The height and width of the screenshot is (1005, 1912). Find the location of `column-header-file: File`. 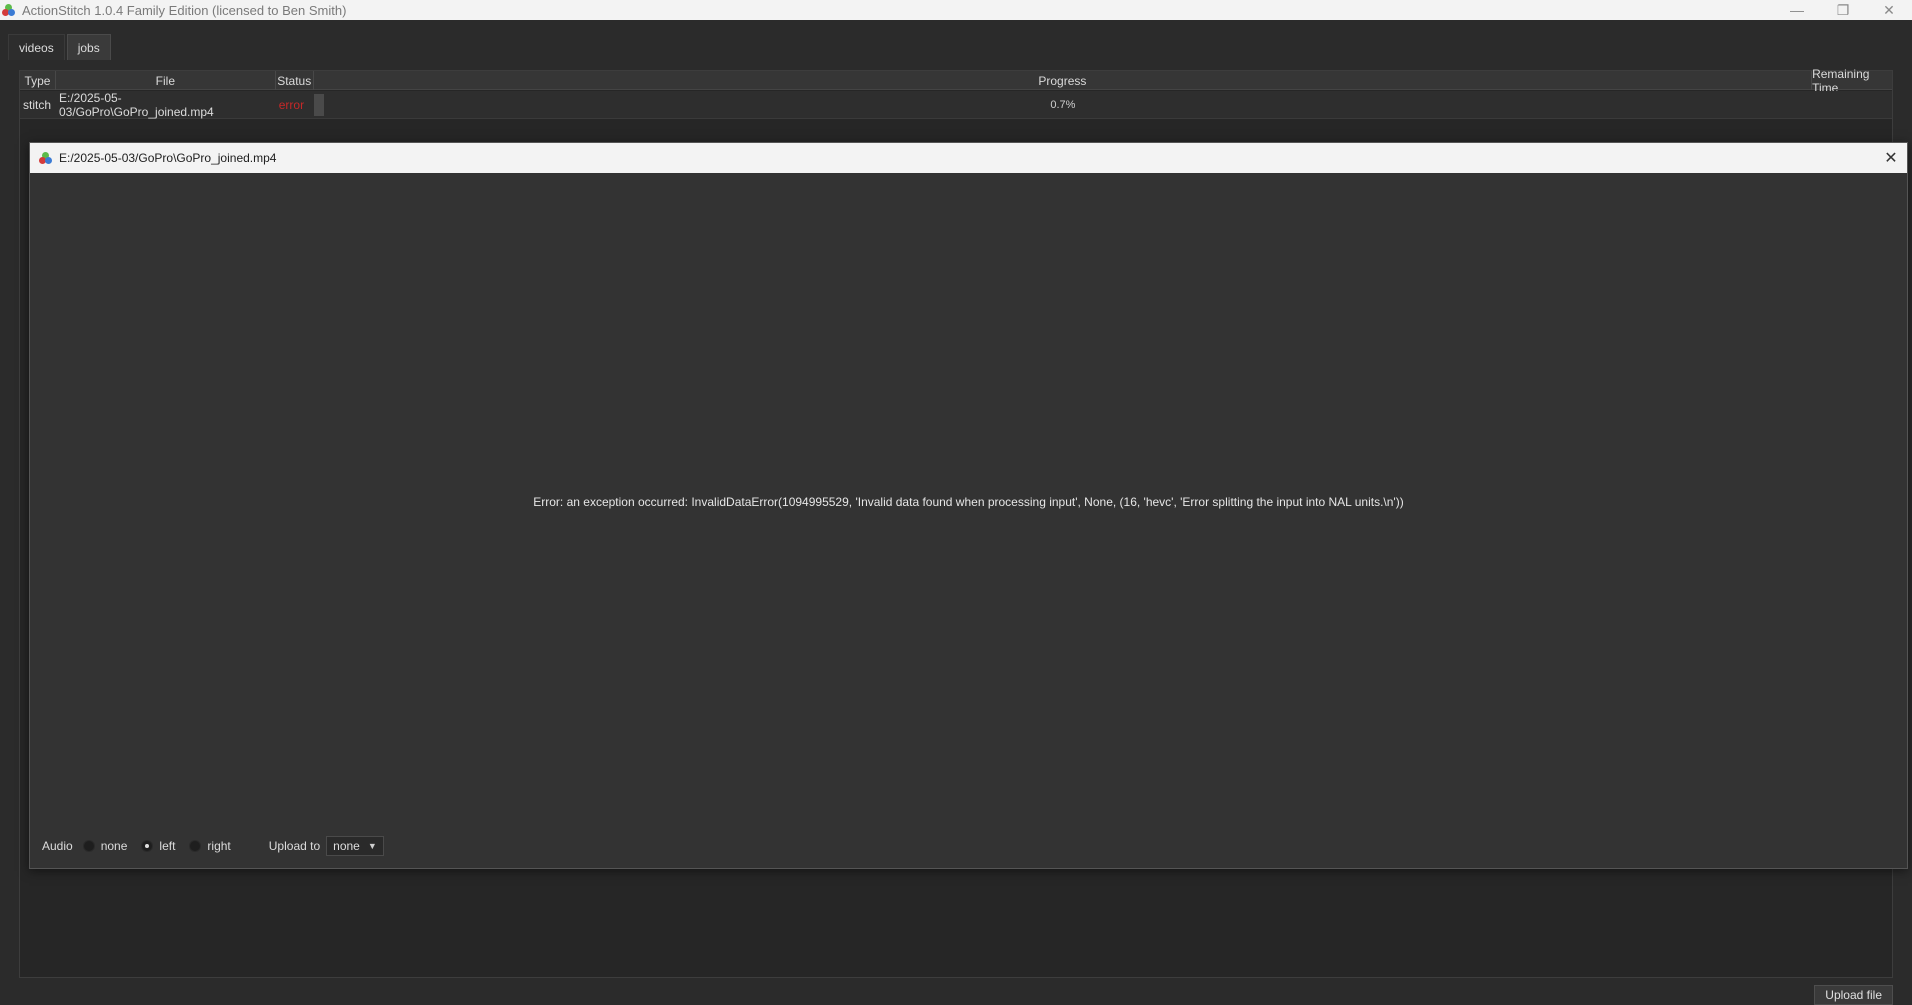

column-header-file: File is located at coordinates (166, 80).